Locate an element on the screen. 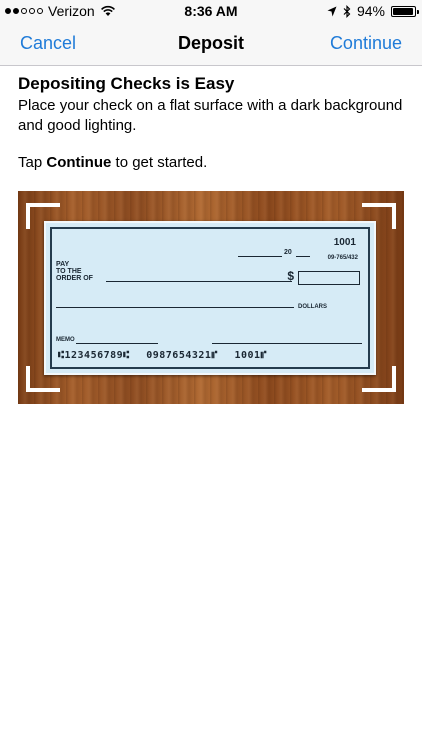 The image size is (422, 750). micr-line: ⑆123456789⑆ 0987654321⑈ 1001⑈ is located at coordinates (162, 355).